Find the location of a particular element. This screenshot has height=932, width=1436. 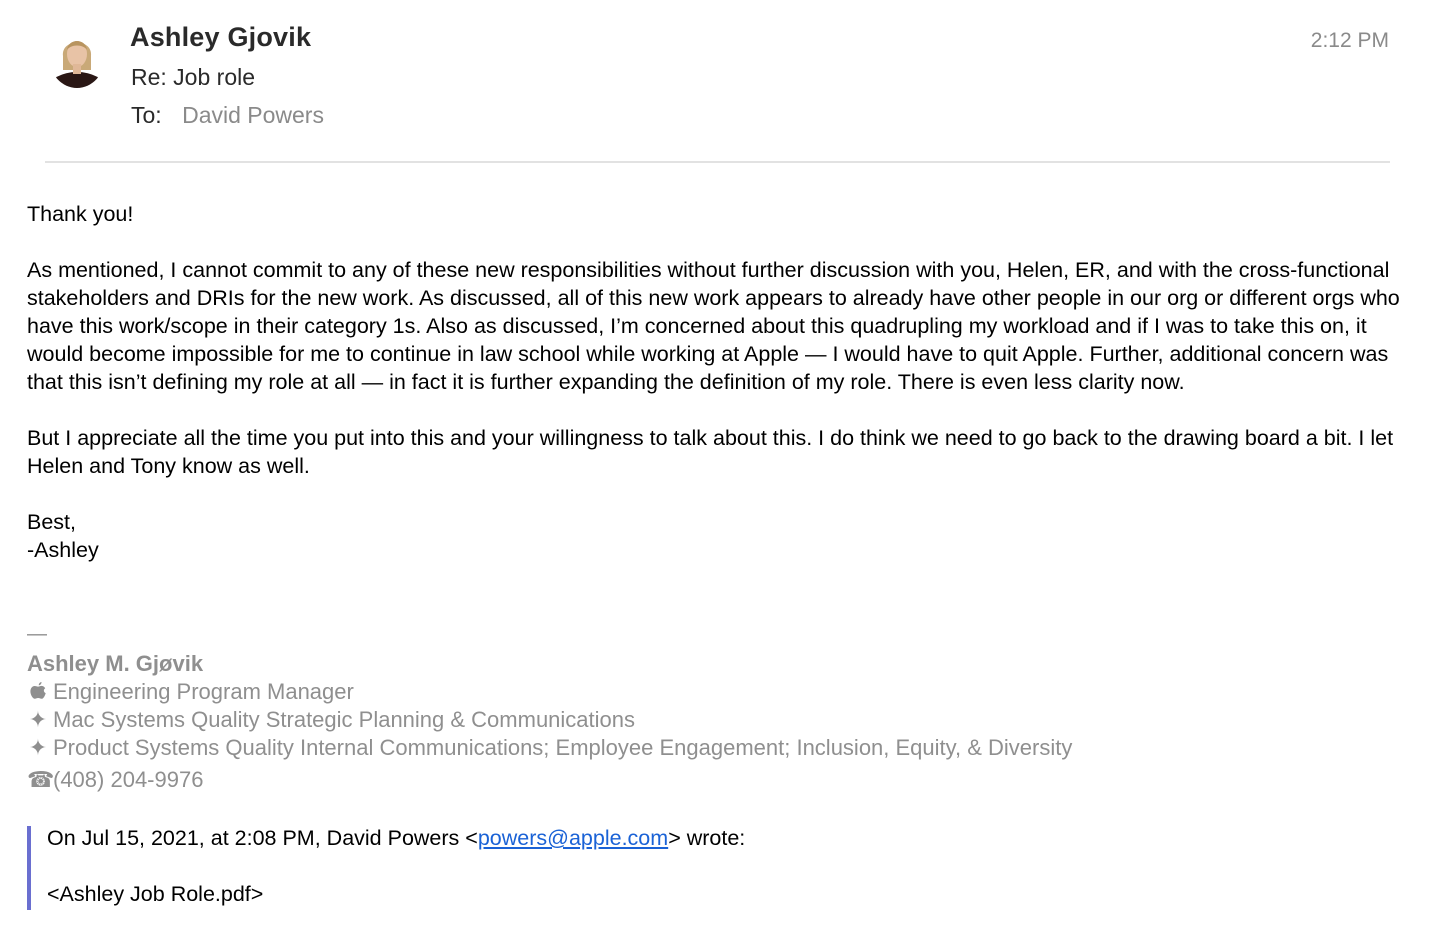

phone-icon: ☎ is located at coordinates (41, 779).